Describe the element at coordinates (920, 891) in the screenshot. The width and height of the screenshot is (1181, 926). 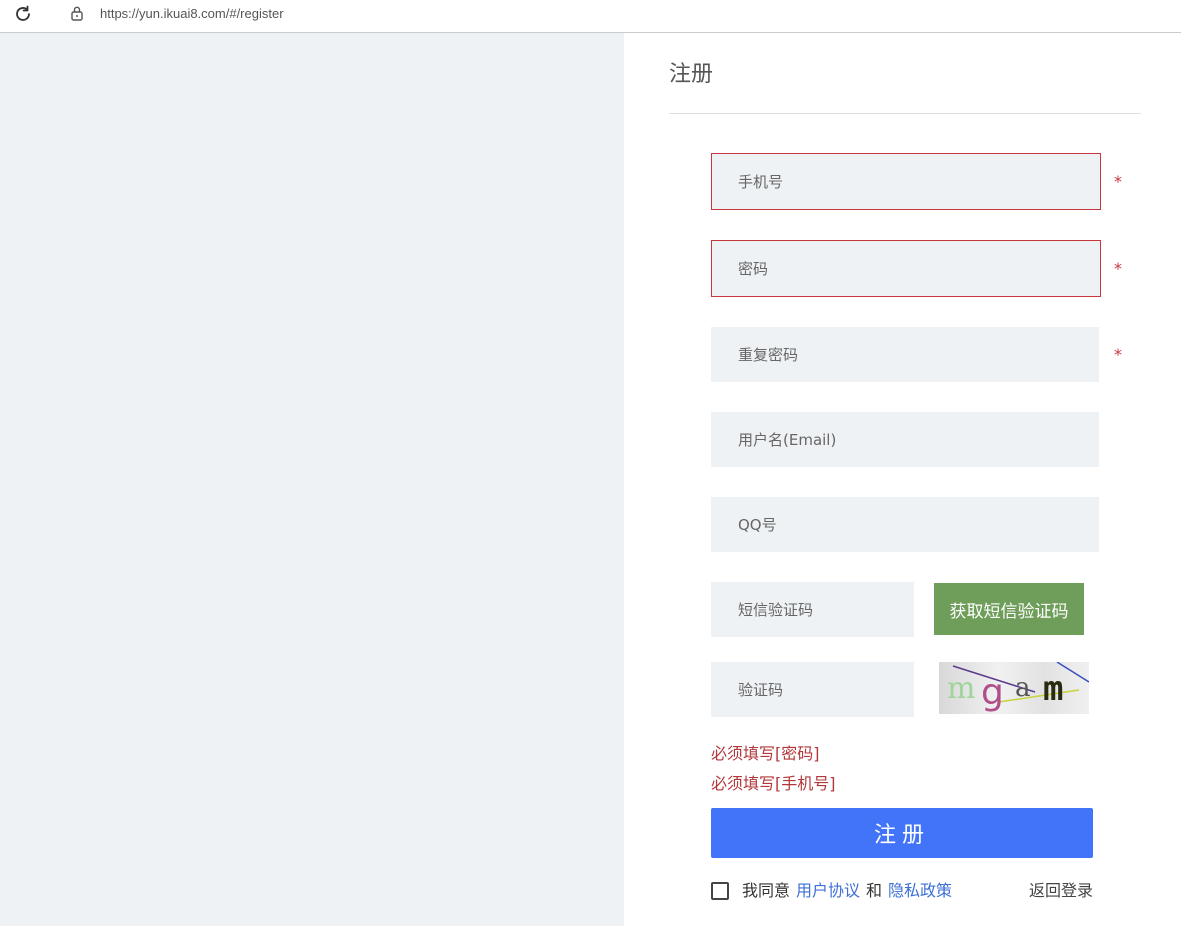
I see `privacy-policy-link: 隐私政策` at that location.